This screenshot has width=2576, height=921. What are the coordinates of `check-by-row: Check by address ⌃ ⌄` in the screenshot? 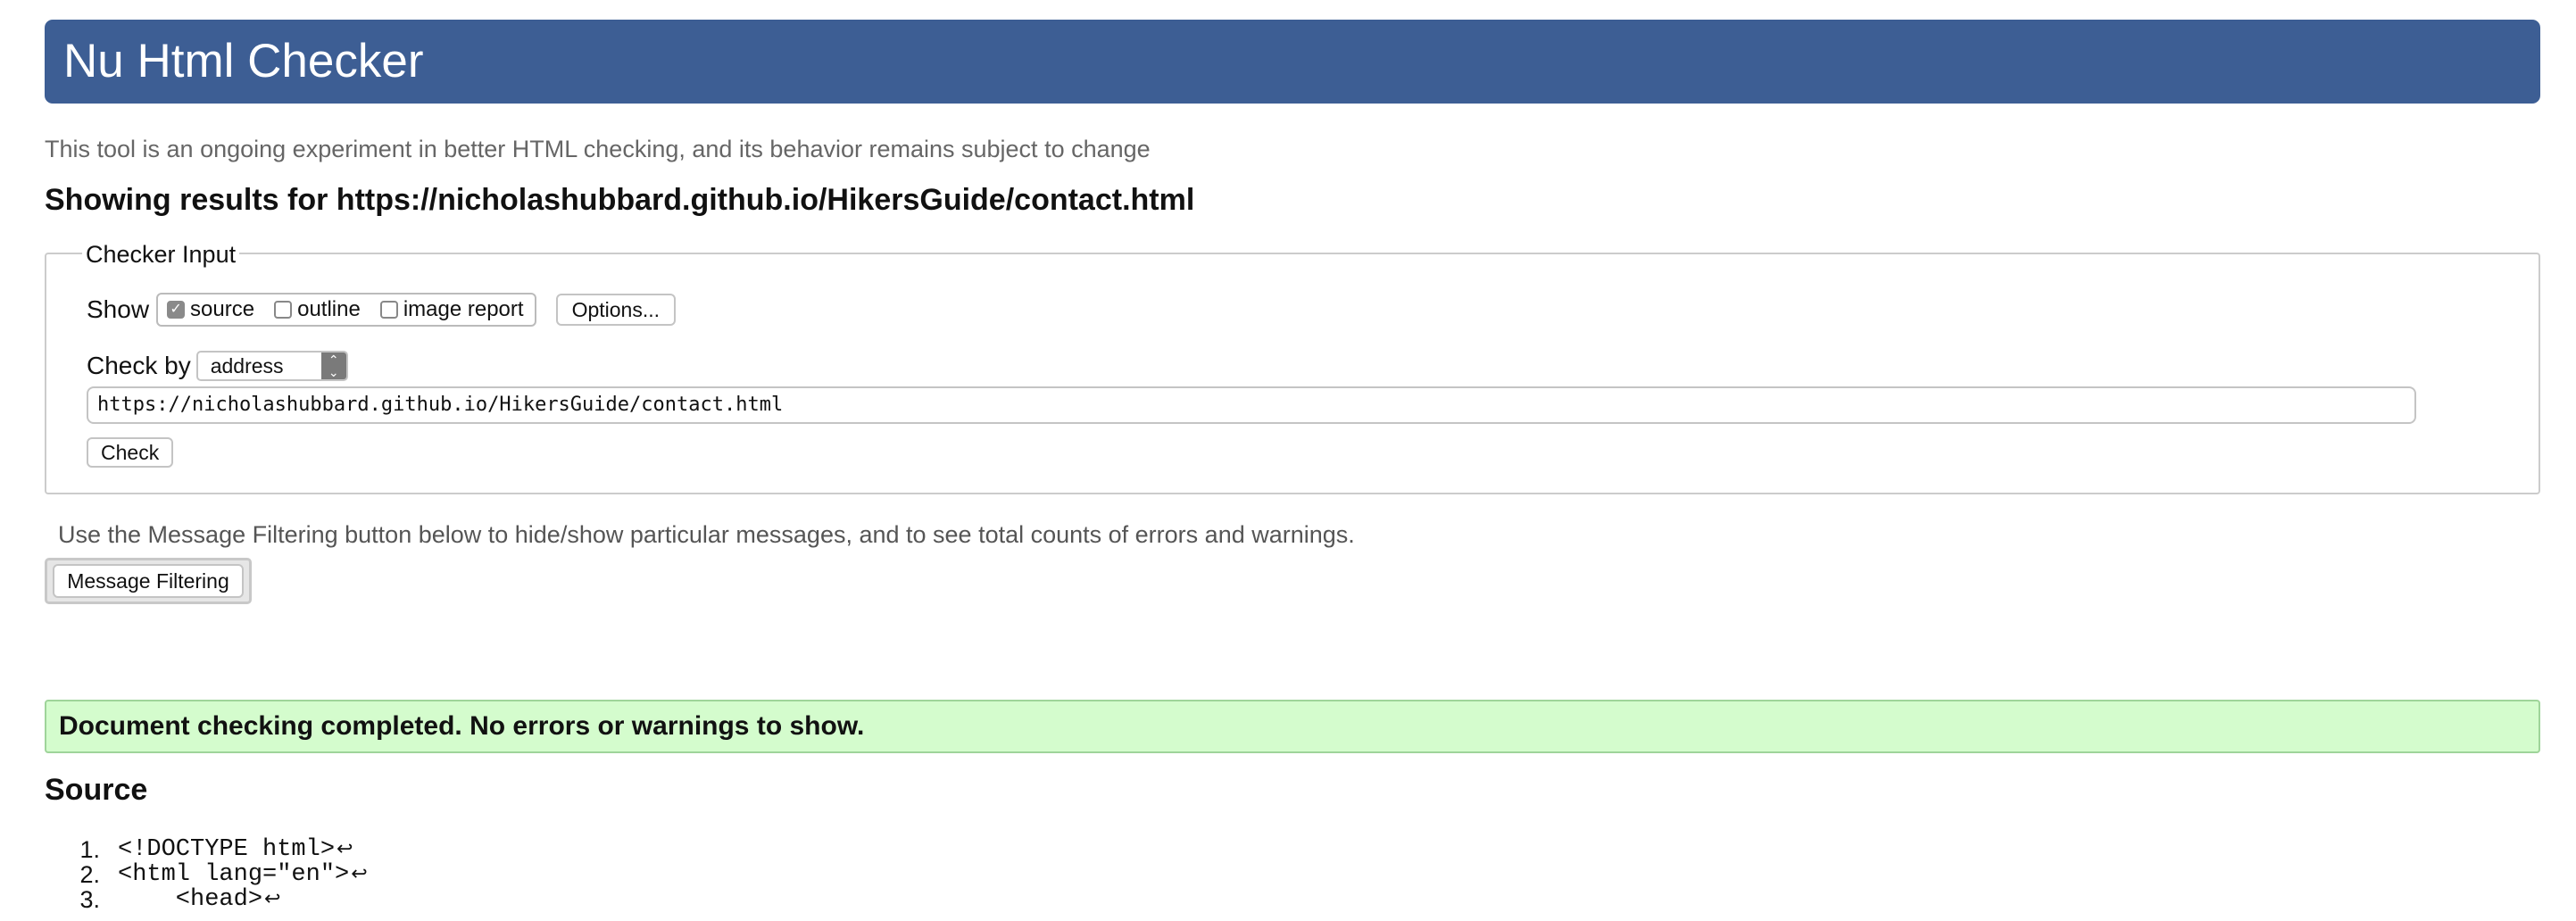 It's located at (218, 366).